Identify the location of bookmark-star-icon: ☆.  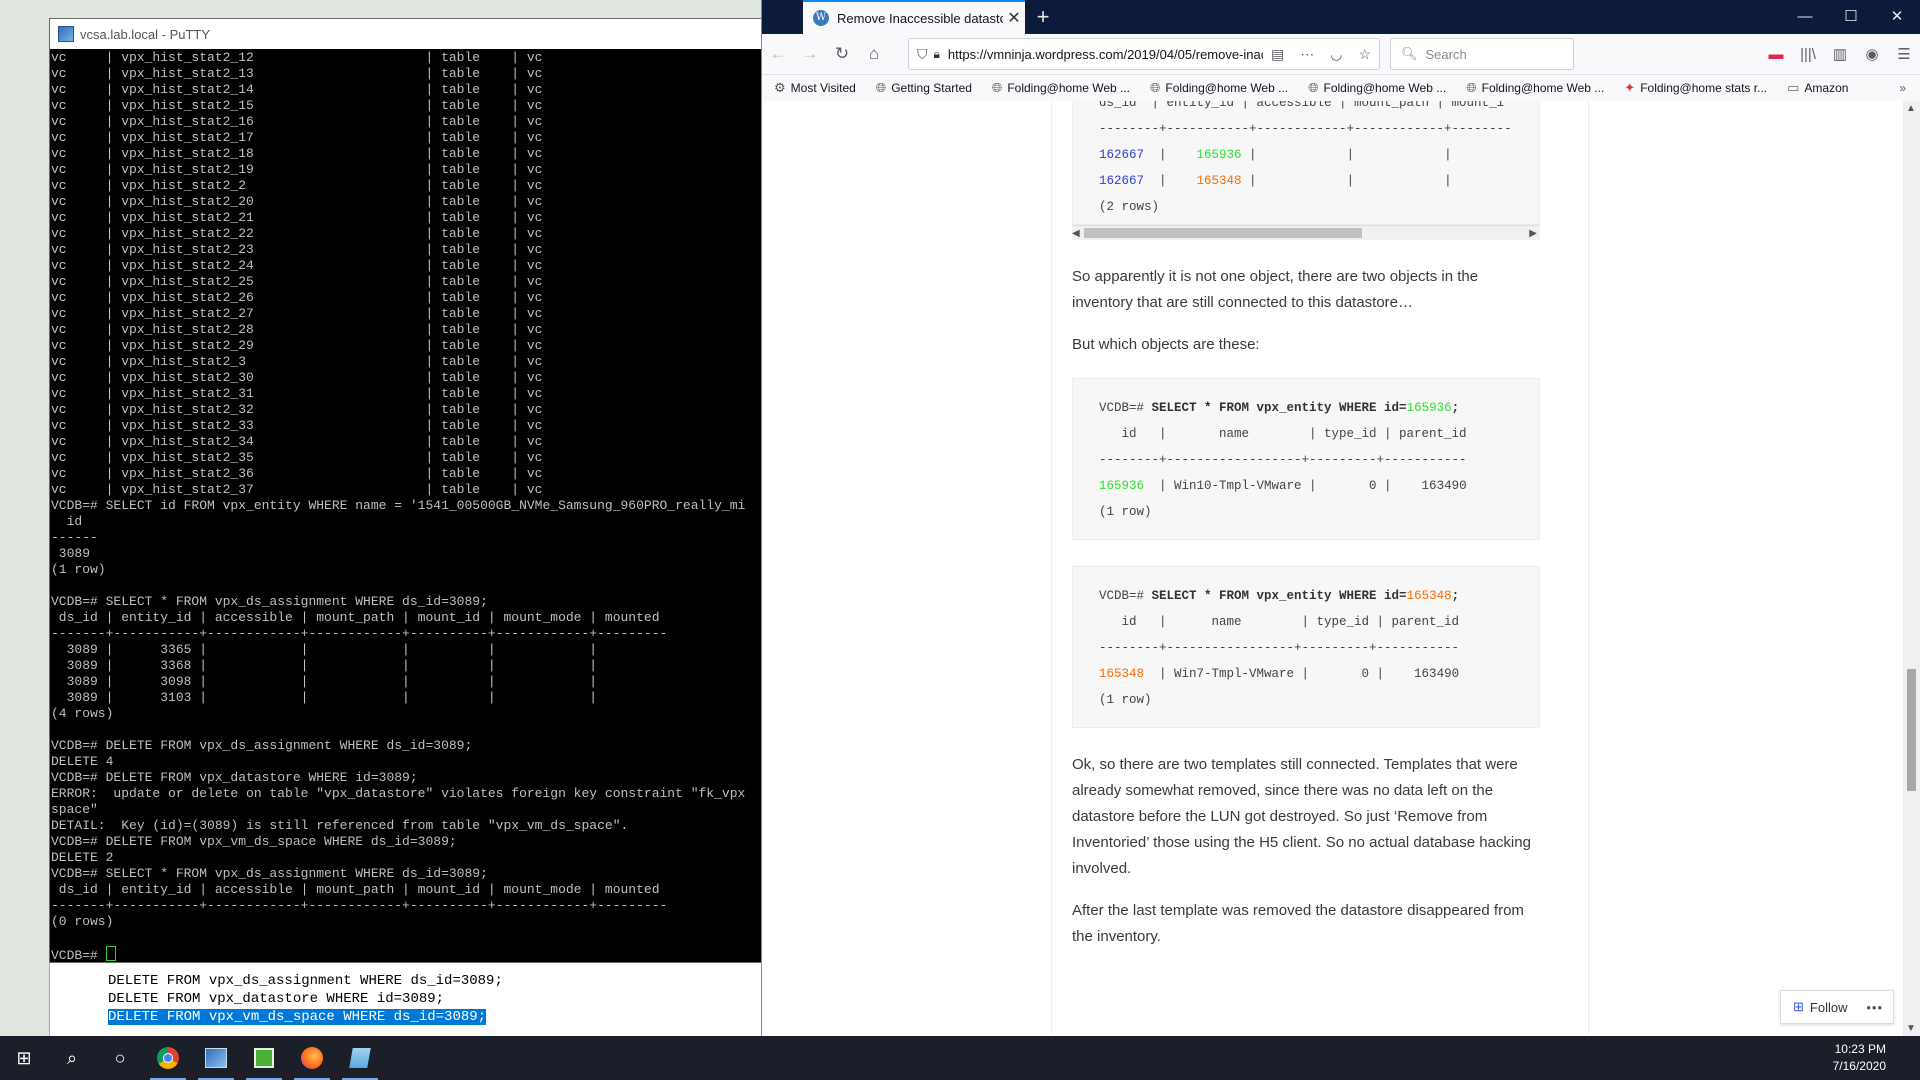
(1364, 54).